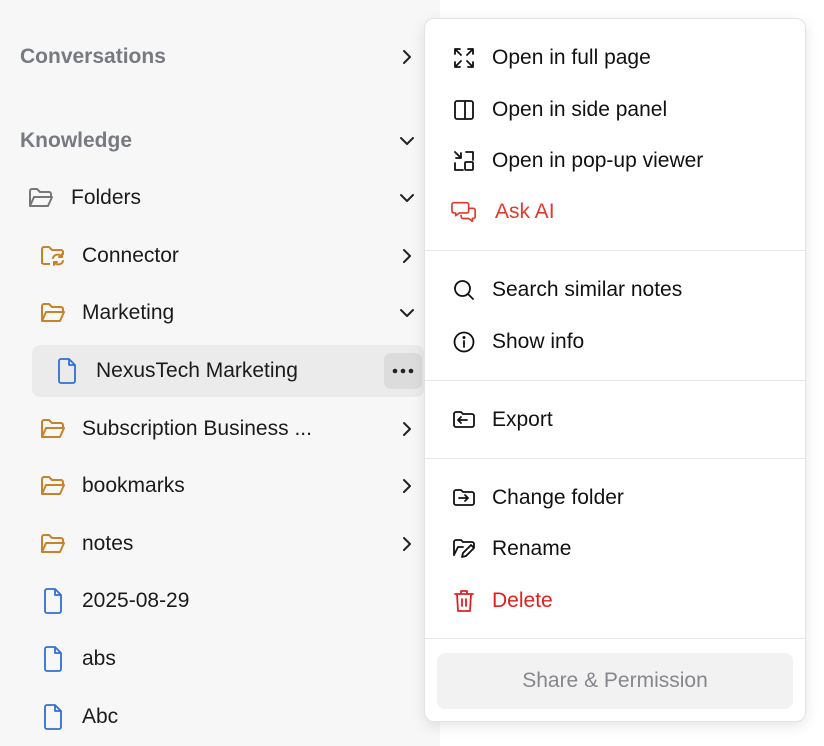 Image resolution: width=824 pixels, height=746 pixels. What do you see at coordinates (128, 312) in the screenshot?
I see `tree-item-label: Marketing` at bounding box center [128, 312].